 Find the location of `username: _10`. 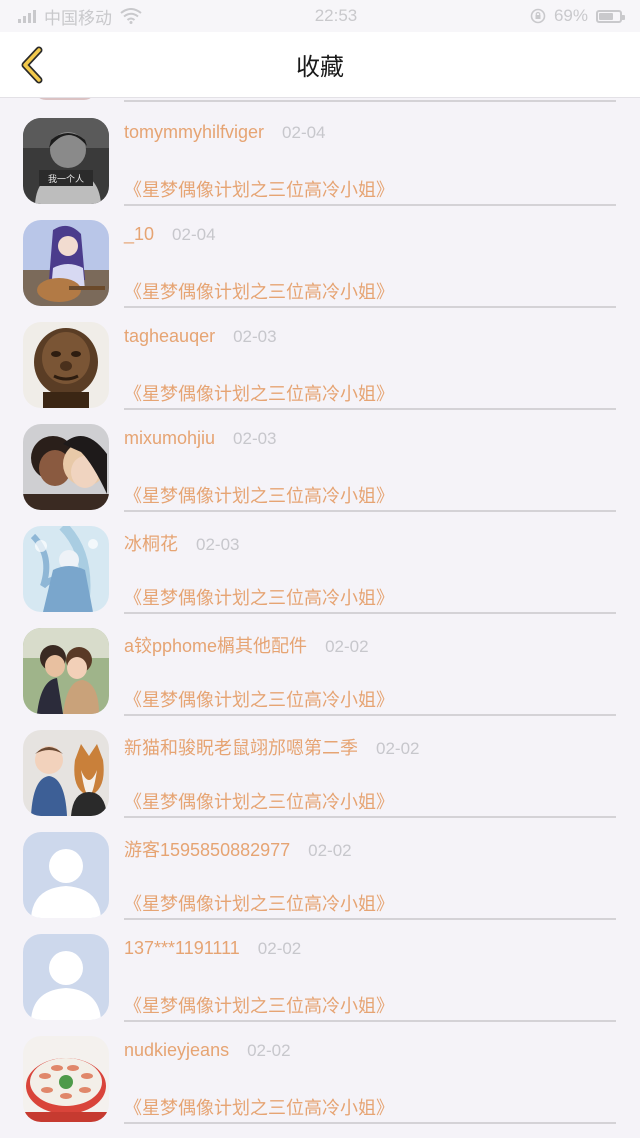

username: _10 is located at coordinates (139, 234).